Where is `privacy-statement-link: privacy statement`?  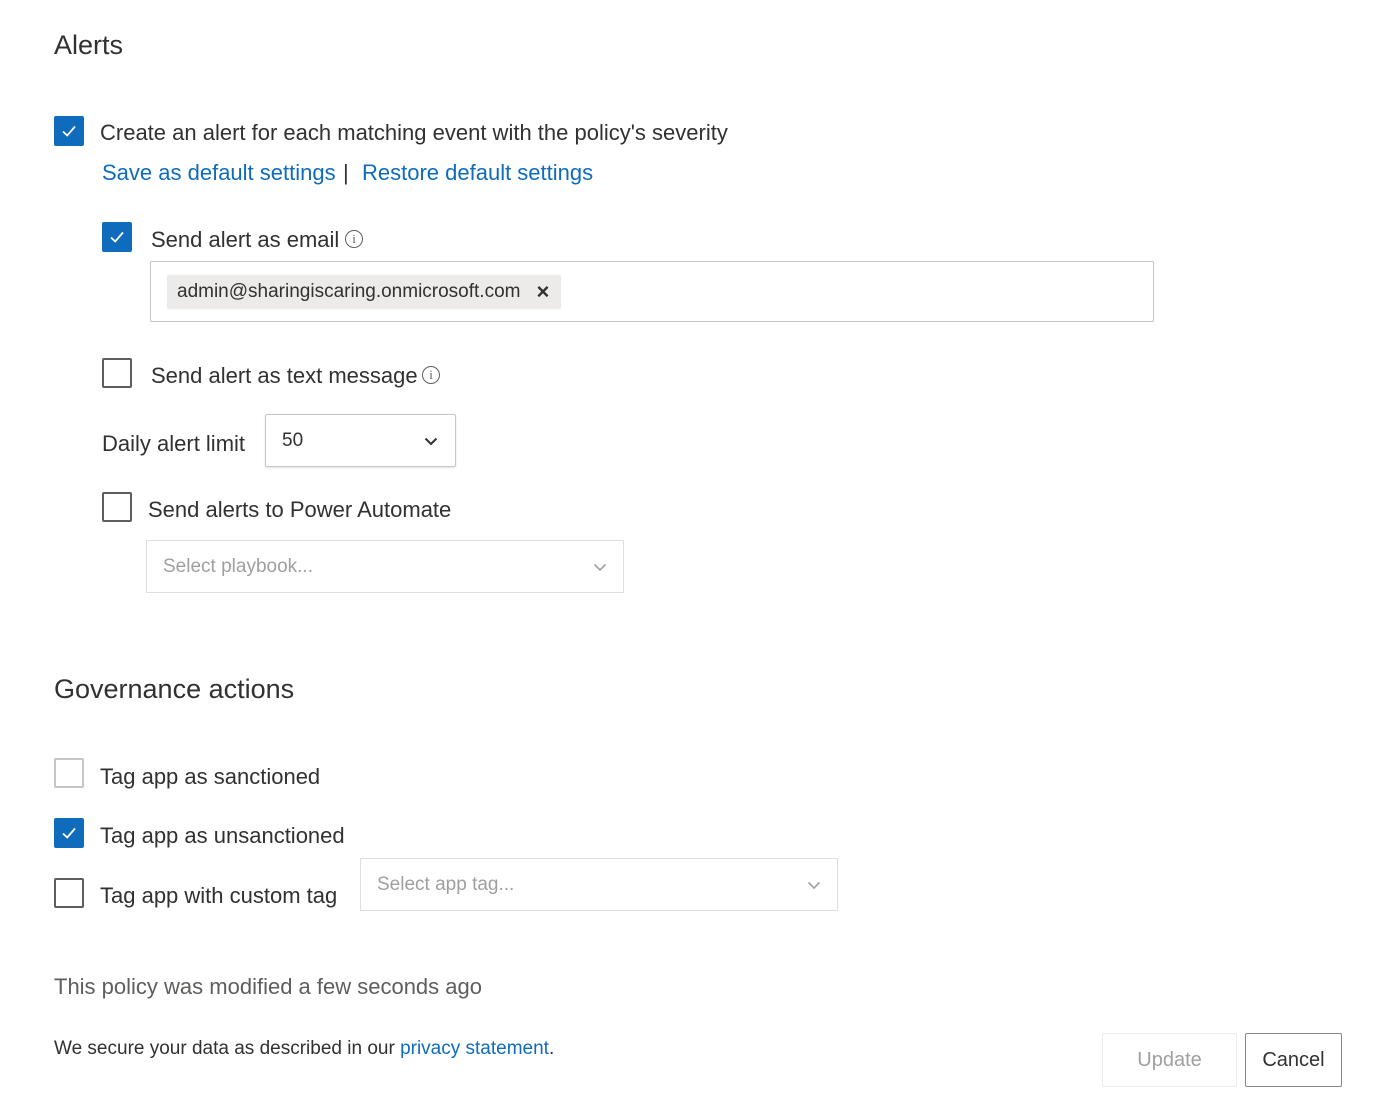
privacy-statement-link: privacy statement is located at coordinates (474, 1048).